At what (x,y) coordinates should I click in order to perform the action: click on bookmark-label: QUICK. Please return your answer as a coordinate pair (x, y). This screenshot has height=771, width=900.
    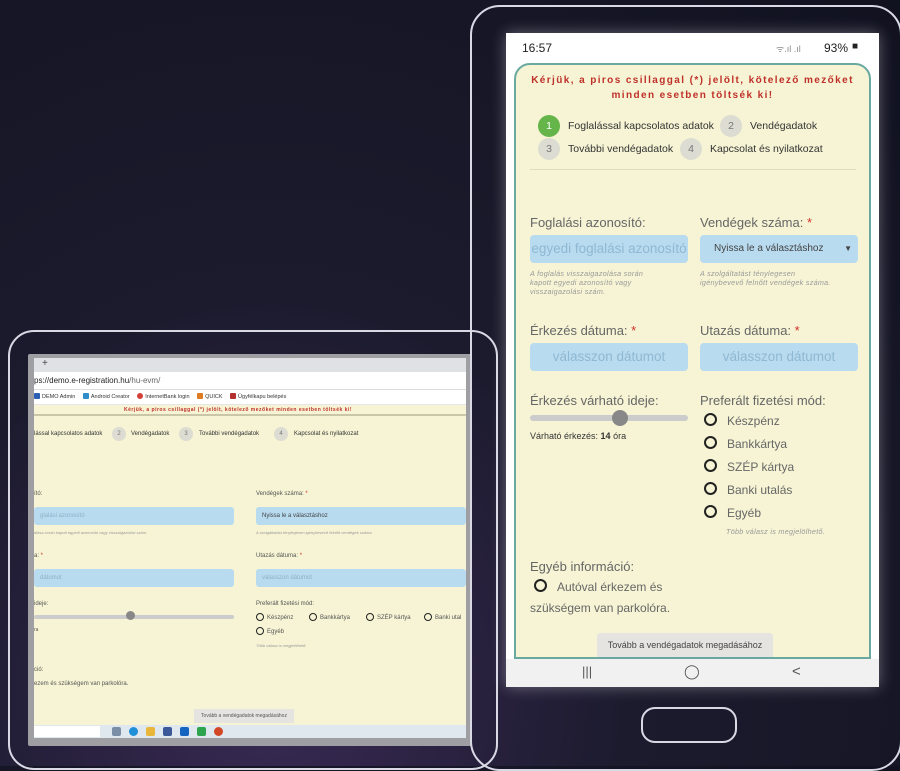
    Looking at the image, I should click on (214, 397).